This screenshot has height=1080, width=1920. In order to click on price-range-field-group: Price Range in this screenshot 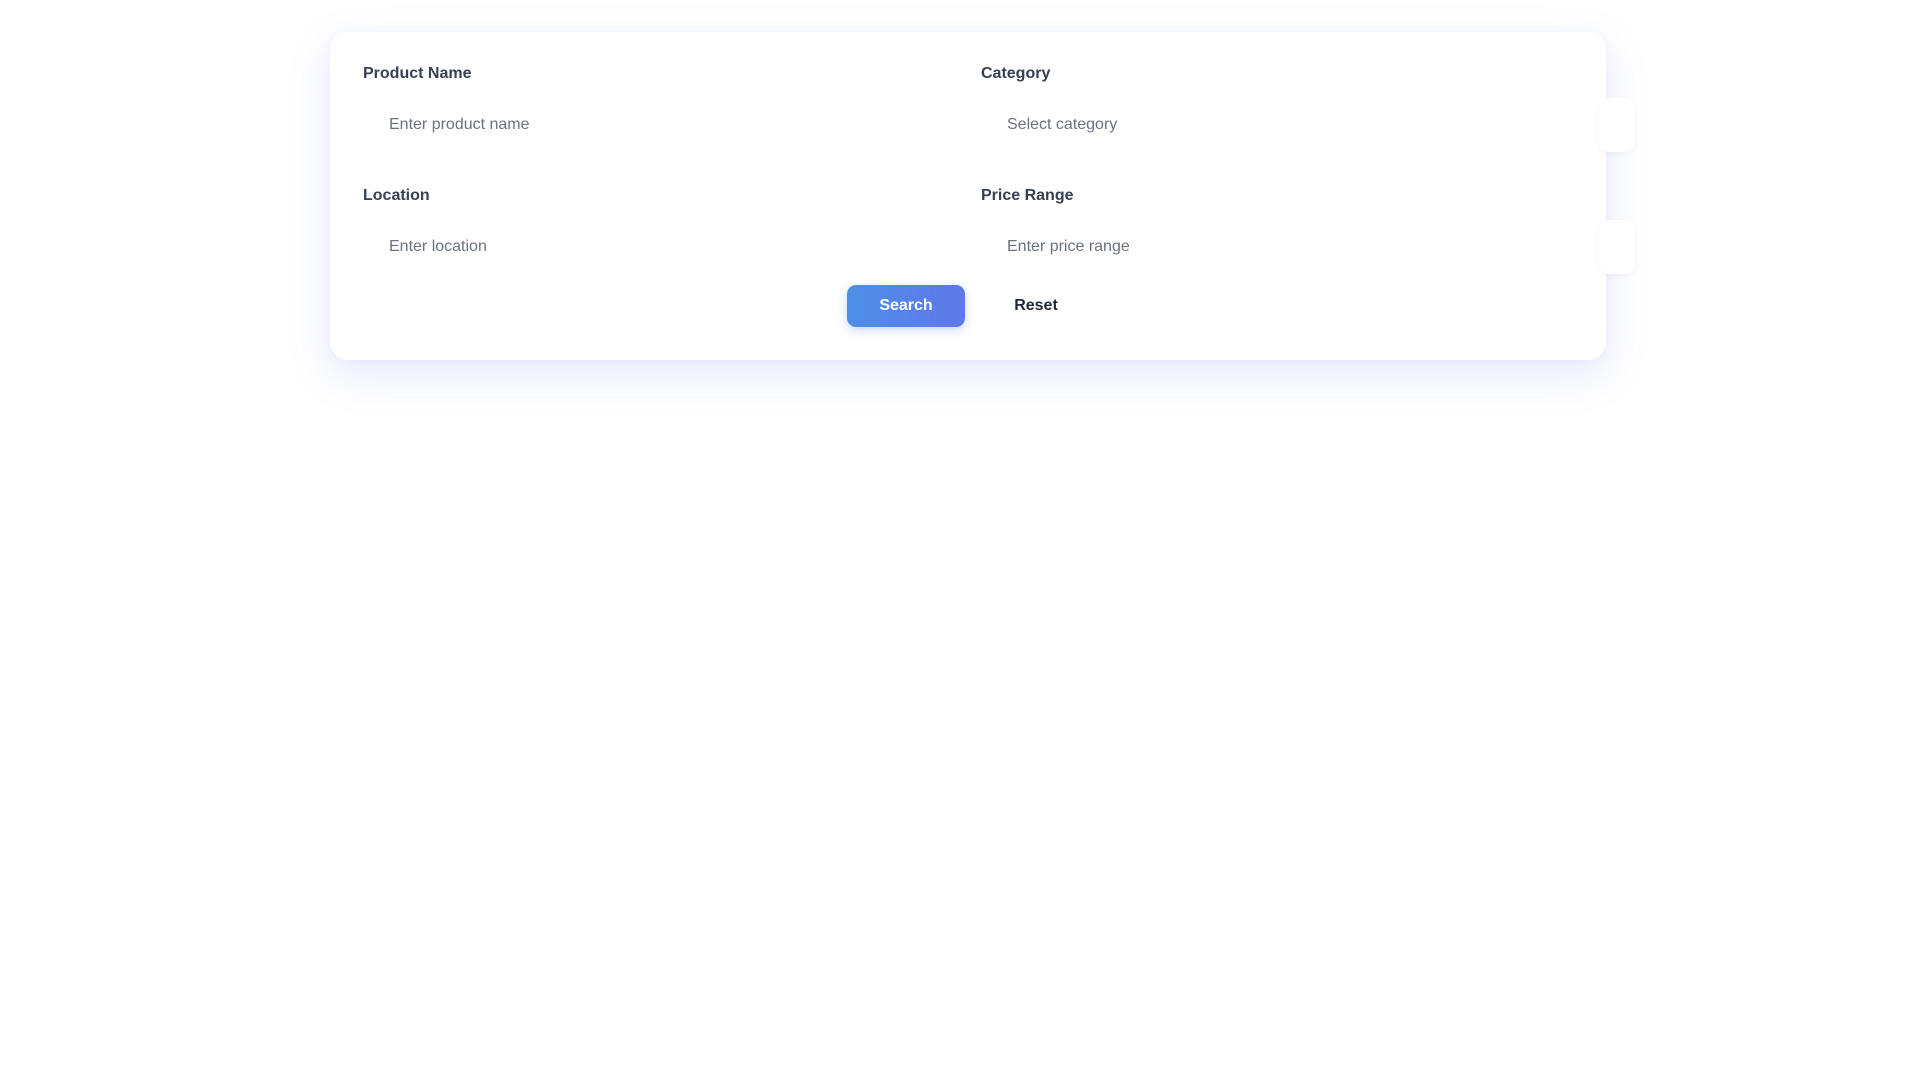, I will do `click(1308, 230)`.